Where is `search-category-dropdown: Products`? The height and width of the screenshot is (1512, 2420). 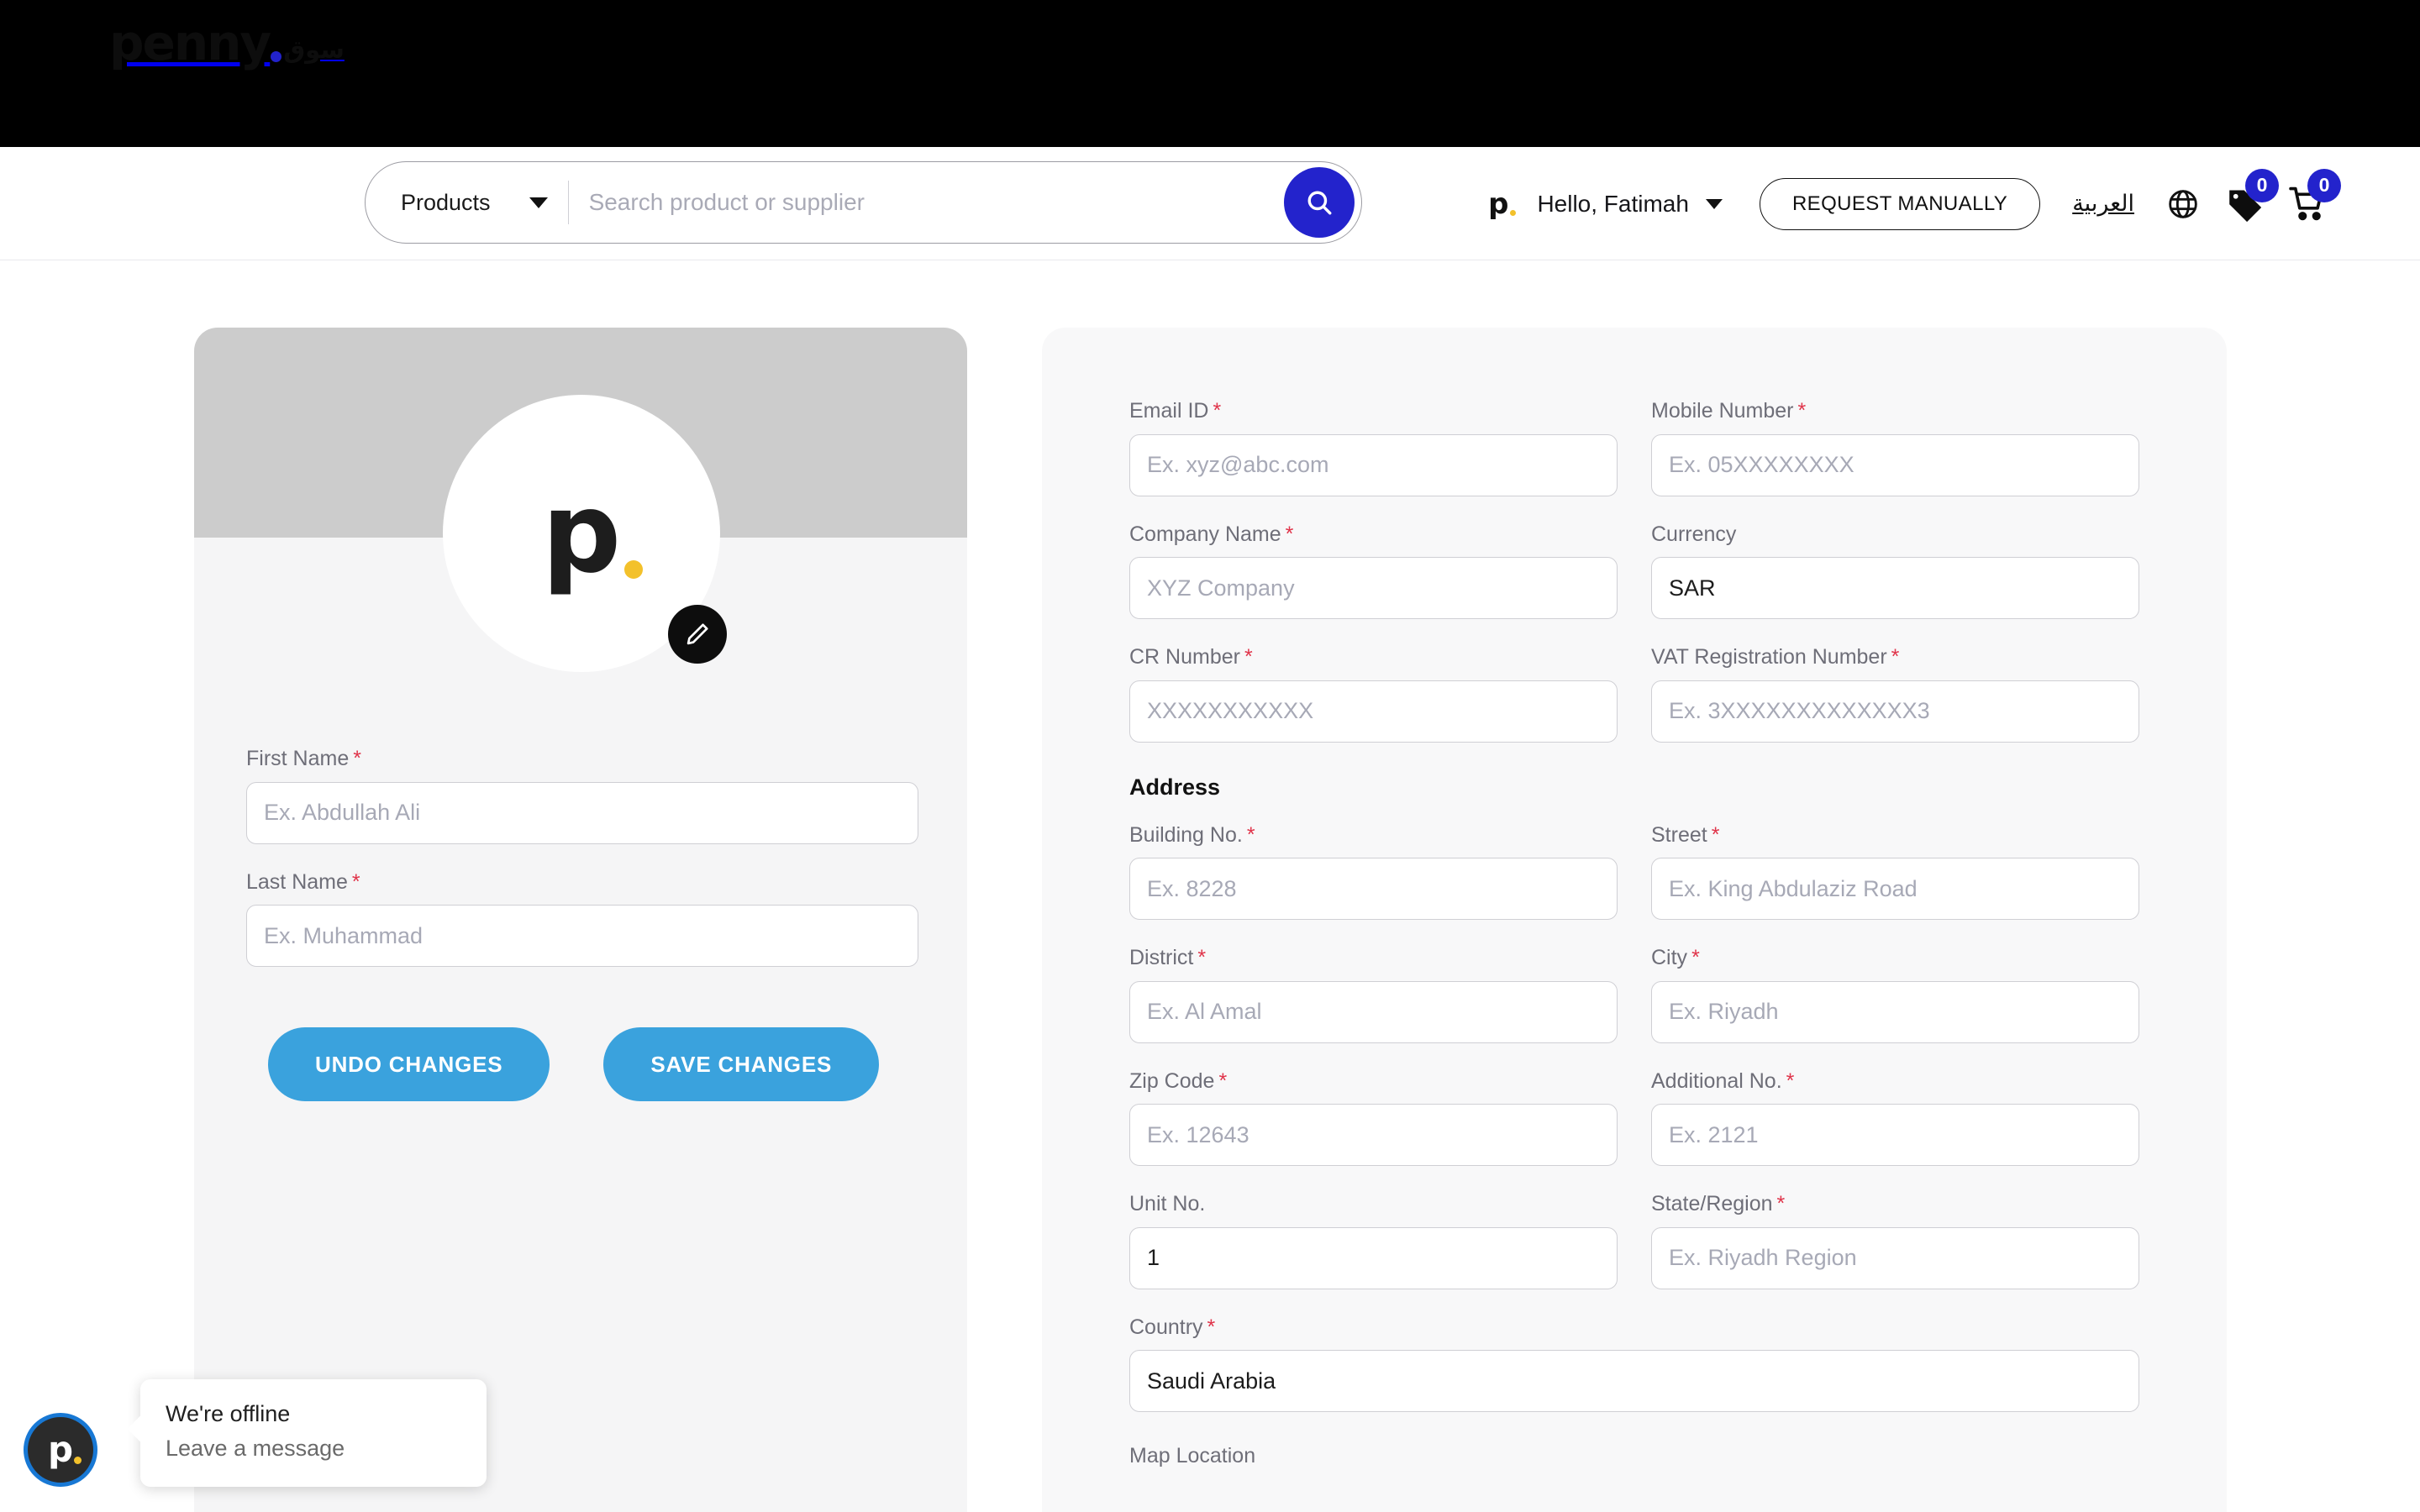 search-category-dropdown: Products is located at coordinates (457, 202).